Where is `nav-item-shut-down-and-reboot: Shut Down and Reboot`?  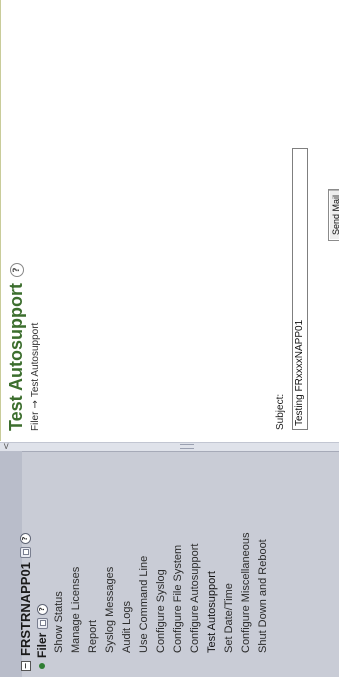
nav-item-shut-down-and-reboot: Shut Down and Reboot is located at coordinates (263, 555).